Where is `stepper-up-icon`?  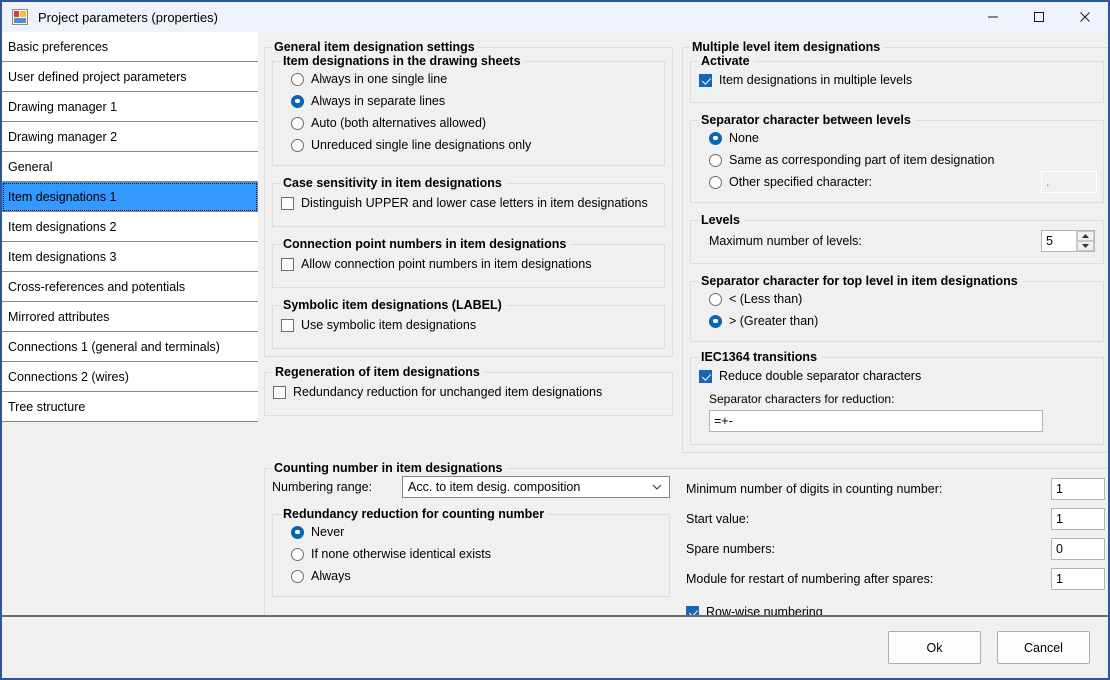 stepper-up-icon is located at coordinates (1085, 236).